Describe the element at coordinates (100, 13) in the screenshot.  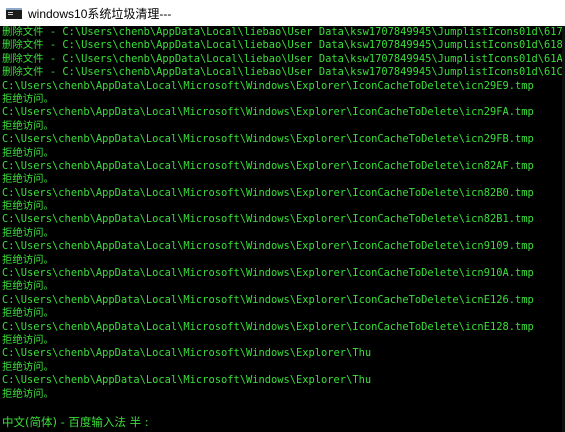
I see `window-title: windows10系统垃圾清理---` at that location.